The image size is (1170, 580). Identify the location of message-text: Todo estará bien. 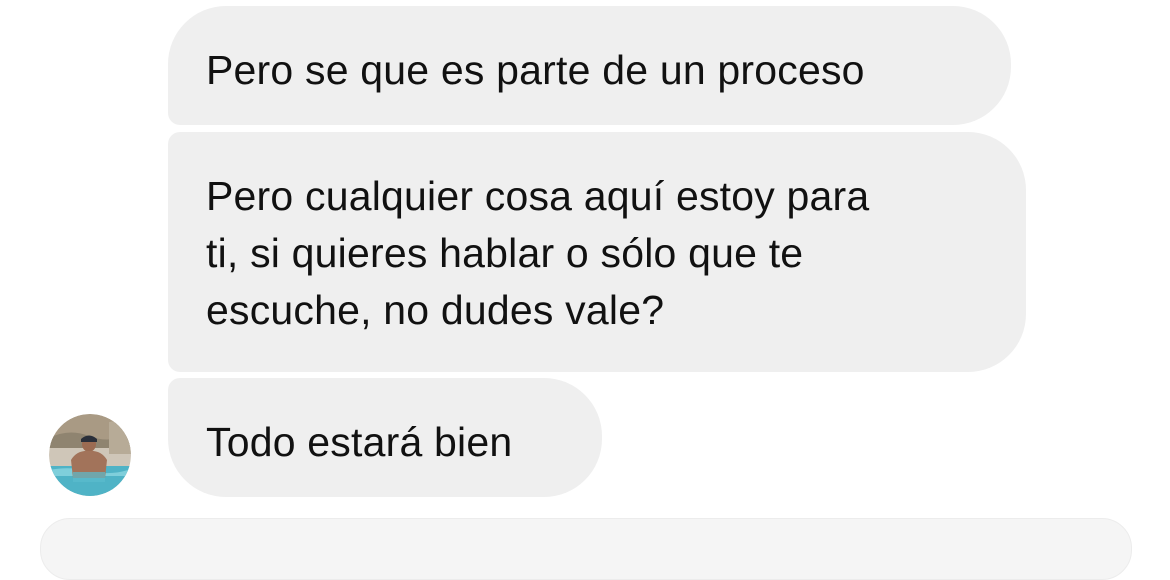
(359, 442).